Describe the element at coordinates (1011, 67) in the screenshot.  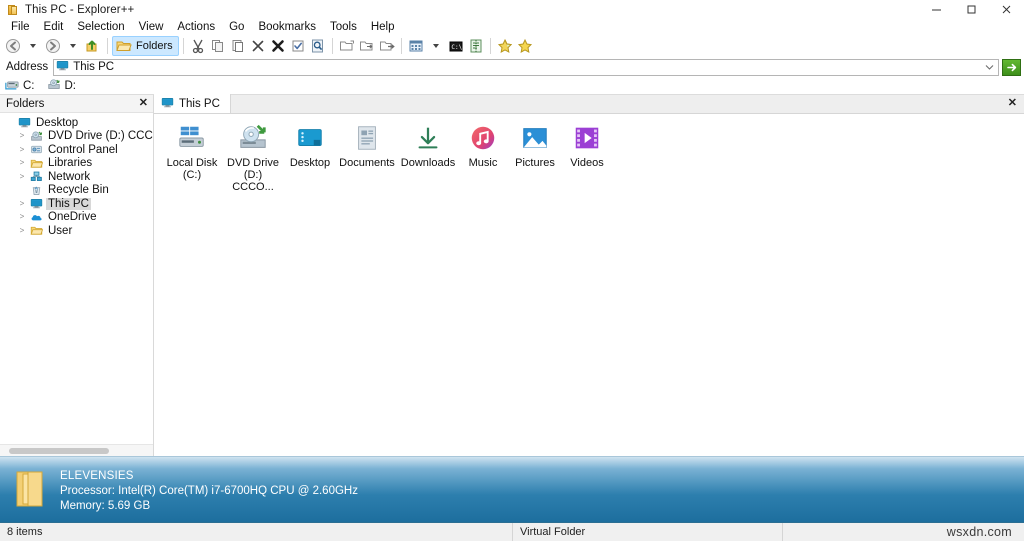
I see `go-button` at that location.